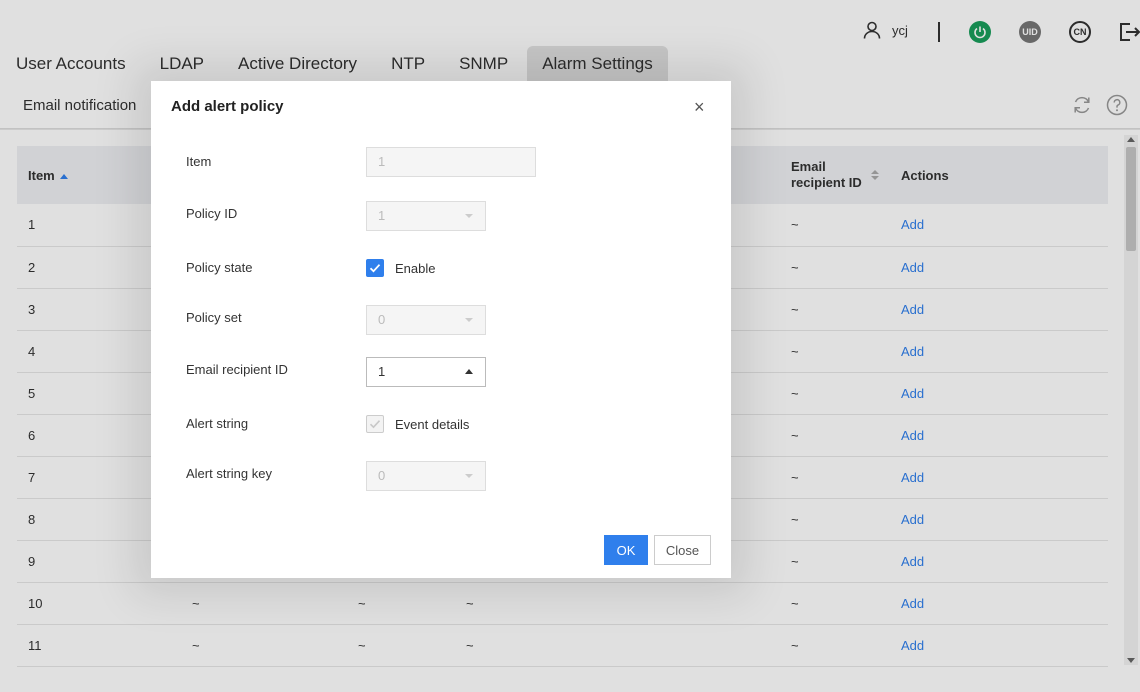 The image size is (1140, 692). What do you see at coordinates (227, 106) in the screenshot?
I see `dialog-title: Add alert policy` at bounding box center [227, 106].